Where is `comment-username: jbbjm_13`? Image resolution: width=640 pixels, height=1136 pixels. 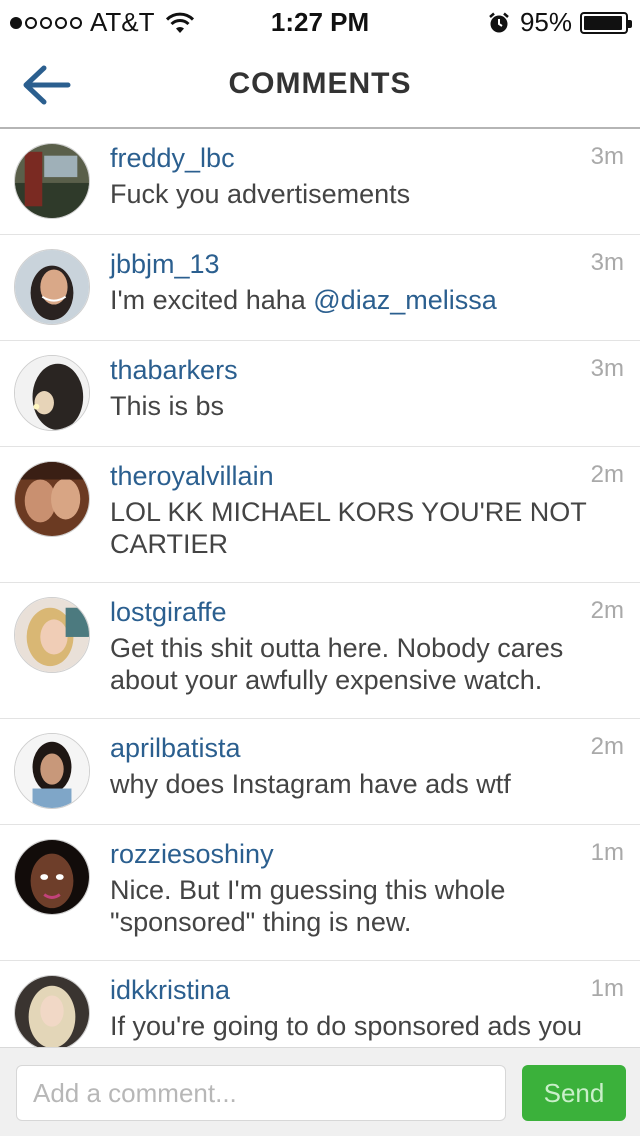
comment-username: jbbjm_13 is located at coordinates (165, 264).